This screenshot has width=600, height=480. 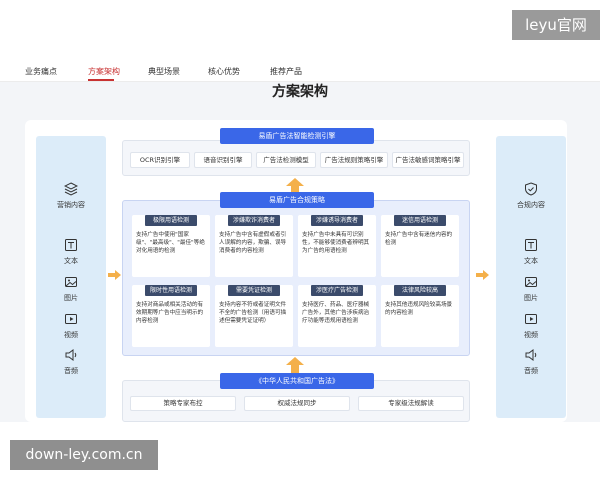 I want to click on strategy-card-superstition: 迷信用语检测 支持广告中含有迷信内容的检测, so click(x=420, y=246).